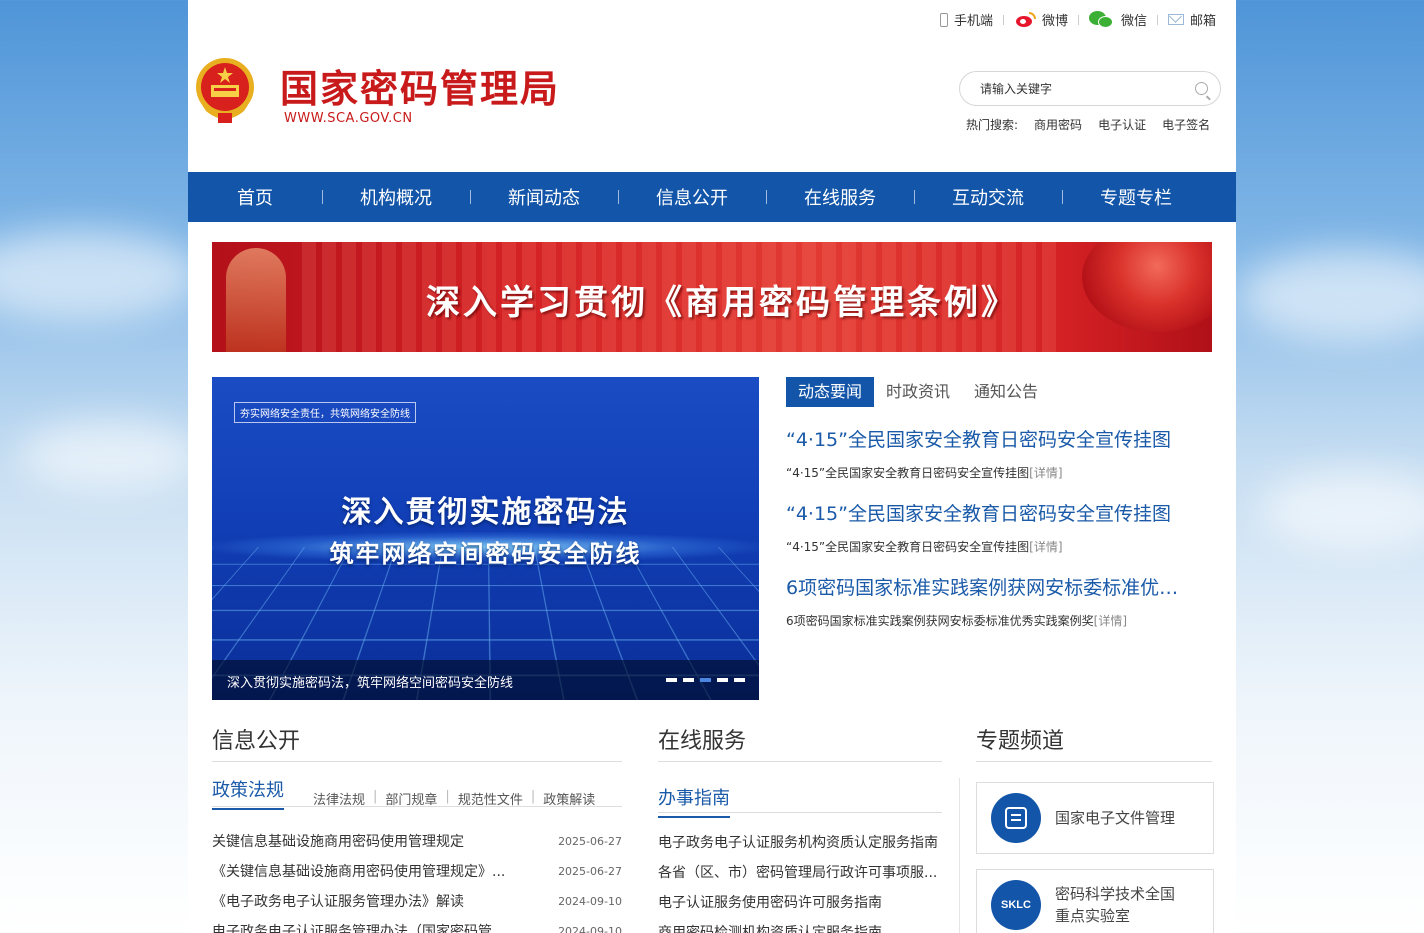 The width and height of the screenshot is (1424, 933). Describe the element at coordinates (490, 798) in the screenshot. I see `subtab-normative: 规范性文件` at that location.